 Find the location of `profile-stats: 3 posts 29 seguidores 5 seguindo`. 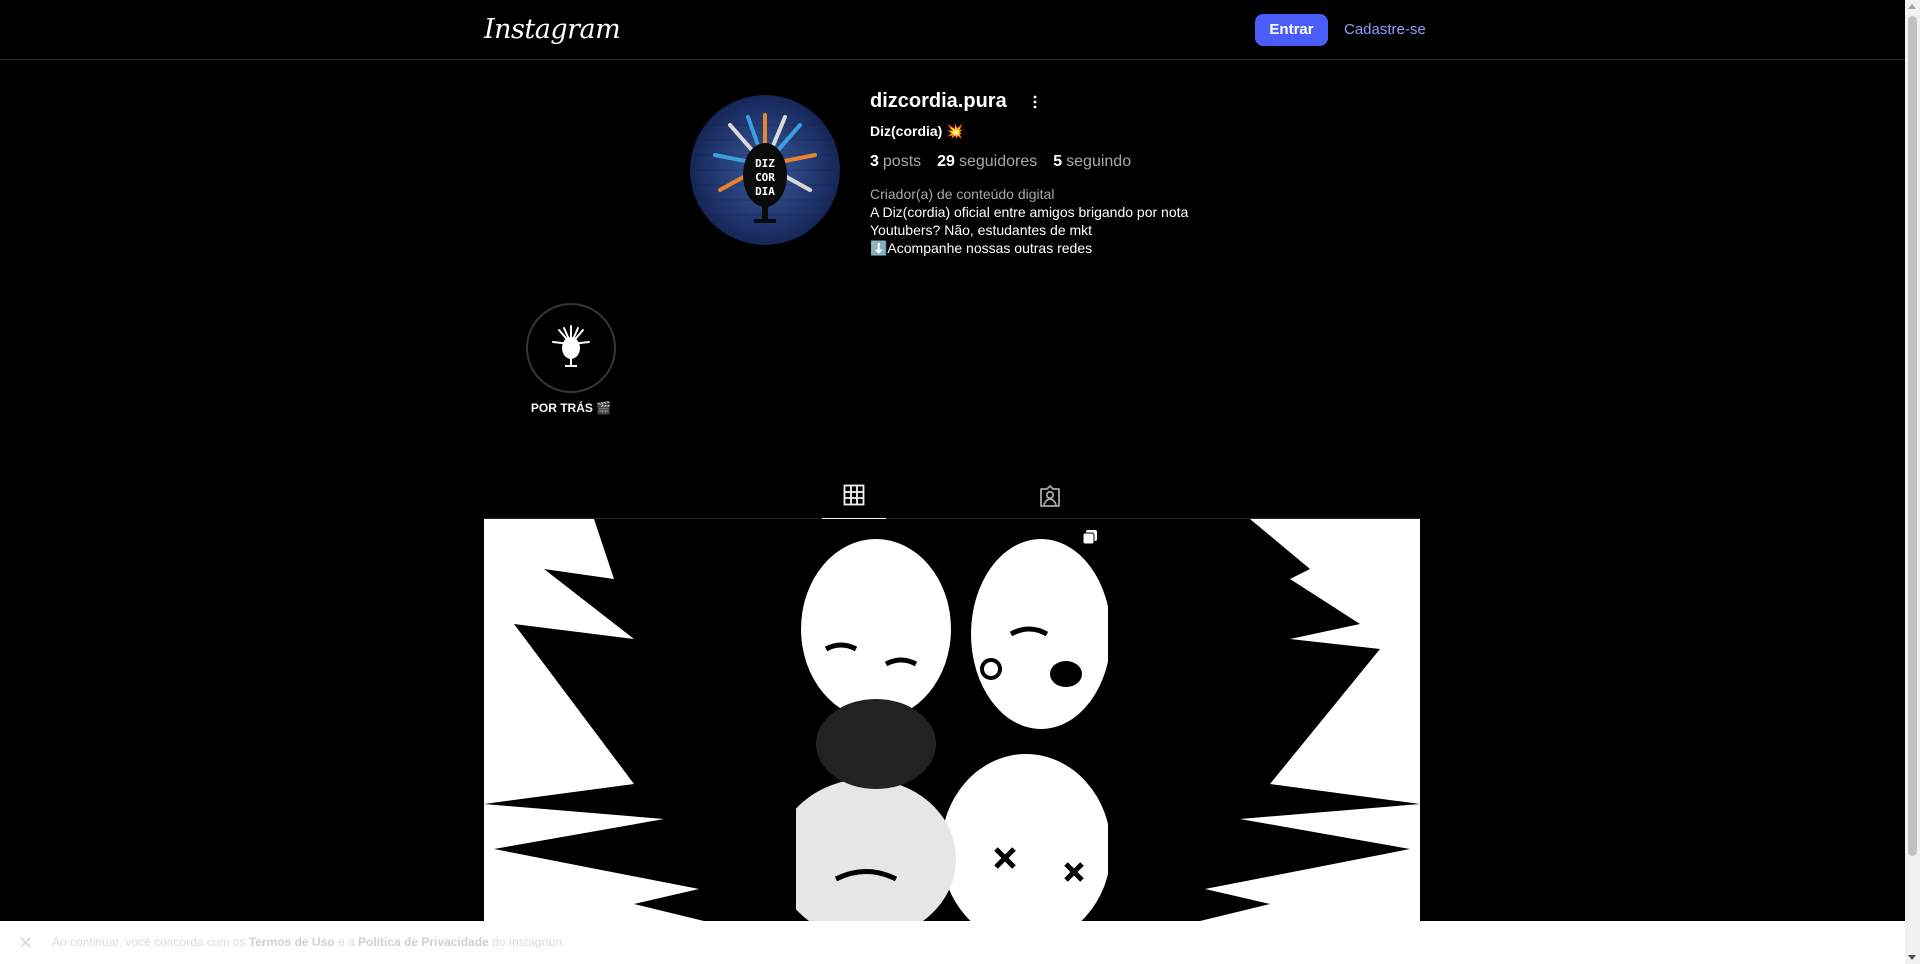

profile-stats: 3 posts 29 seguidores 5 seguindo is located at coordinates (1000, 162).